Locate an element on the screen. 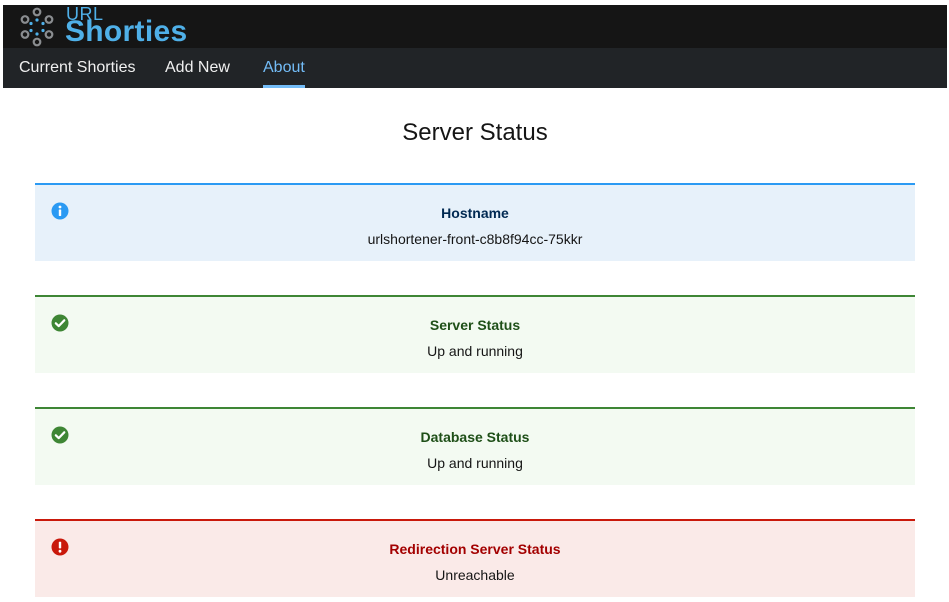  page-title: Server Status is located at coordinates (475, 132).